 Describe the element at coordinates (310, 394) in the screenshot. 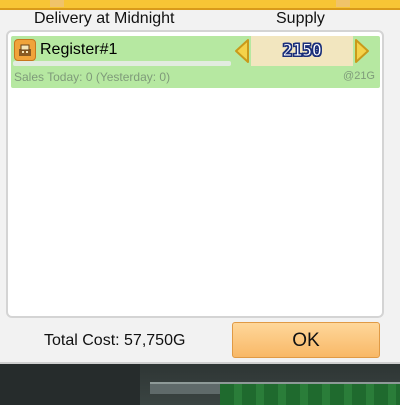

I see `game-background-grass` at that location.